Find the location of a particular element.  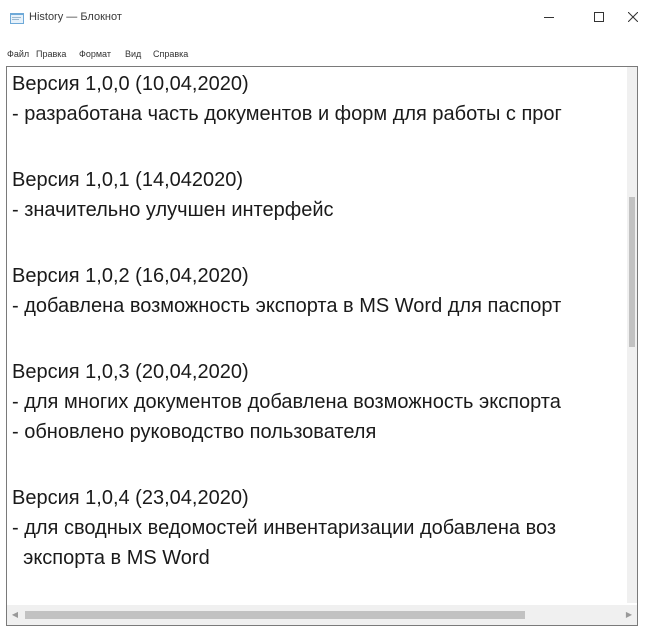

minimize-button is located at coordinates (549, 17).